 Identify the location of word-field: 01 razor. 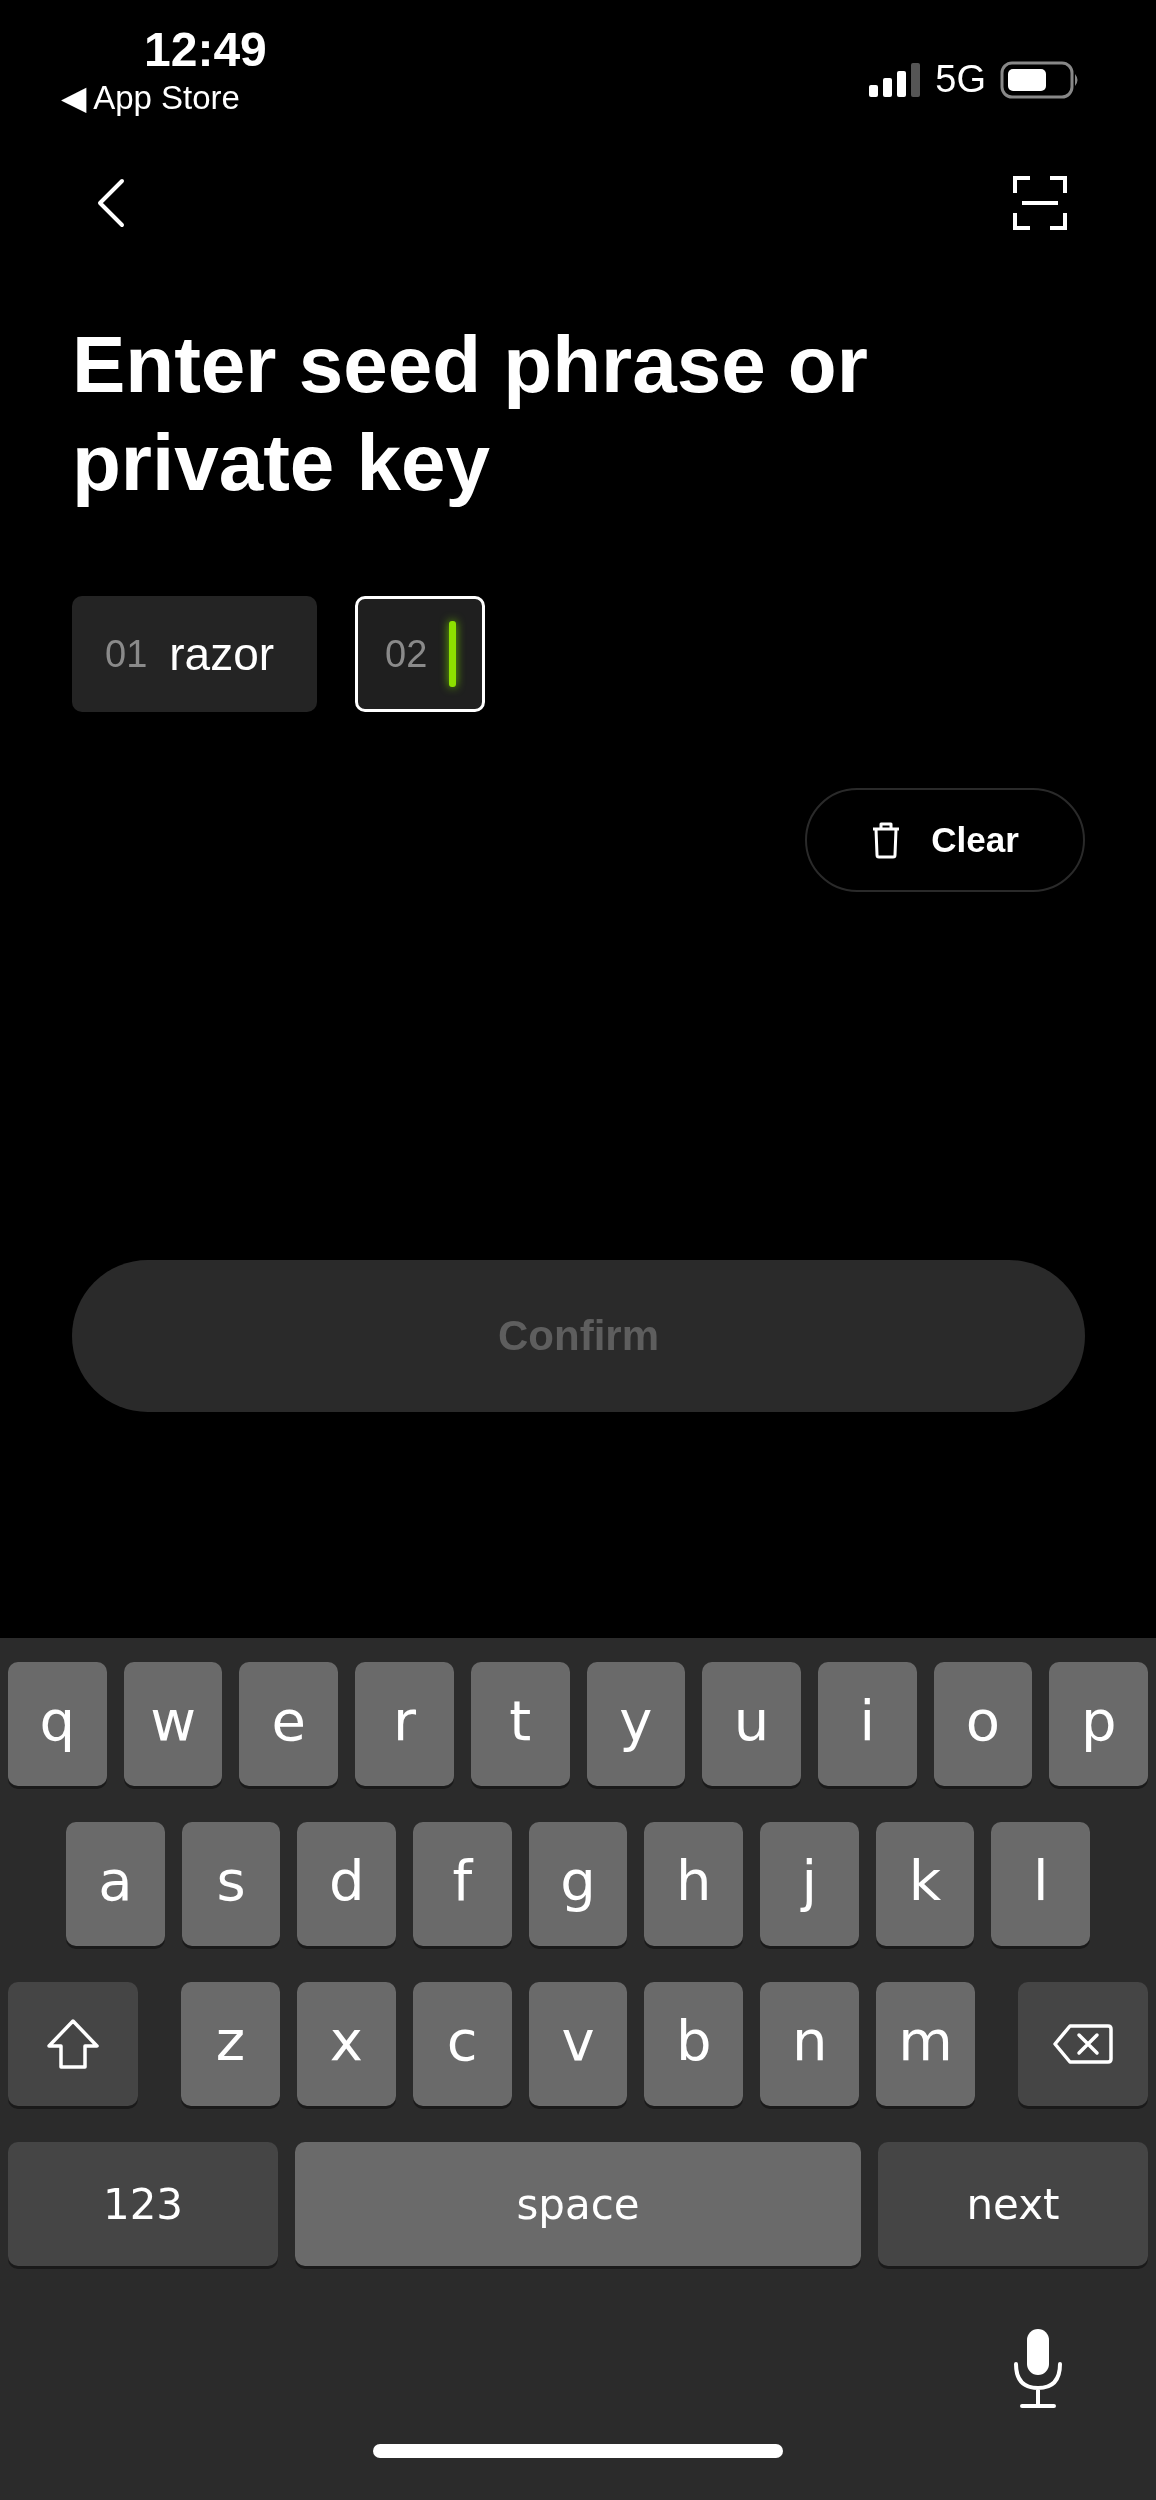
(195, 654).